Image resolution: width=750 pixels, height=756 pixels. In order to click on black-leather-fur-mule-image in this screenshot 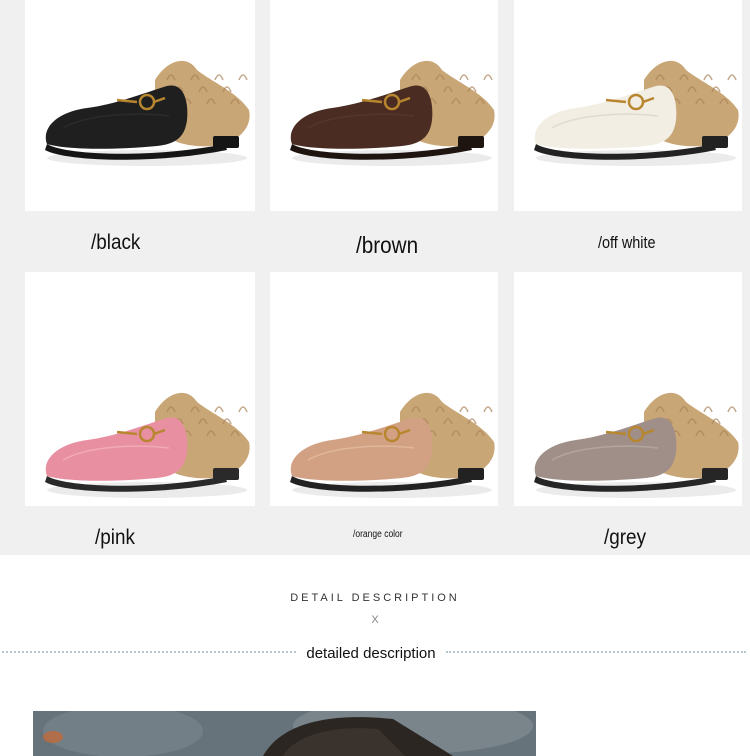, I will do `click(147, 113)`.